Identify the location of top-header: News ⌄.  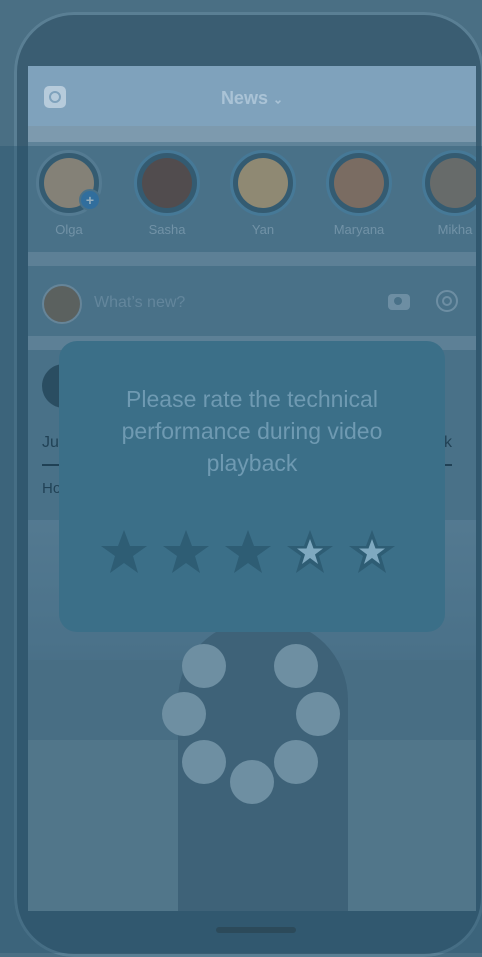
(252, 96).